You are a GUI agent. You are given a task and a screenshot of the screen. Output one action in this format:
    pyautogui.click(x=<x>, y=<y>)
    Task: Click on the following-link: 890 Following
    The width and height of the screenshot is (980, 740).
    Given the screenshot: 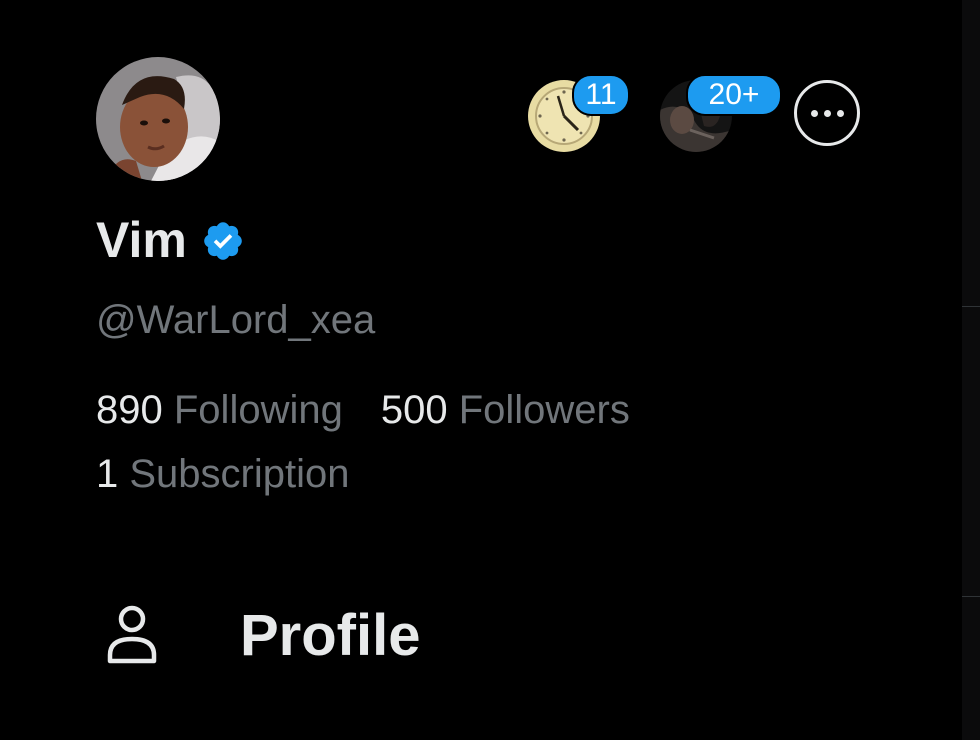 What is the action you would take?
    pyautogui.click(x=219, y=410)
    